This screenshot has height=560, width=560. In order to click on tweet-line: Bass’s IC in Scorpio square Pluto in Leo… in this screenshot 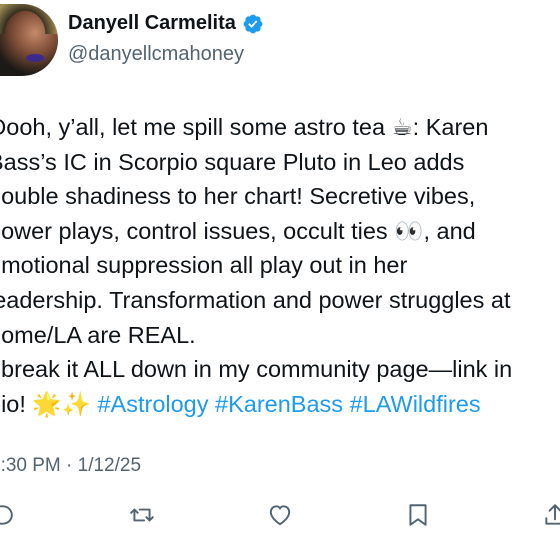, I will do `click(232, 161)`.